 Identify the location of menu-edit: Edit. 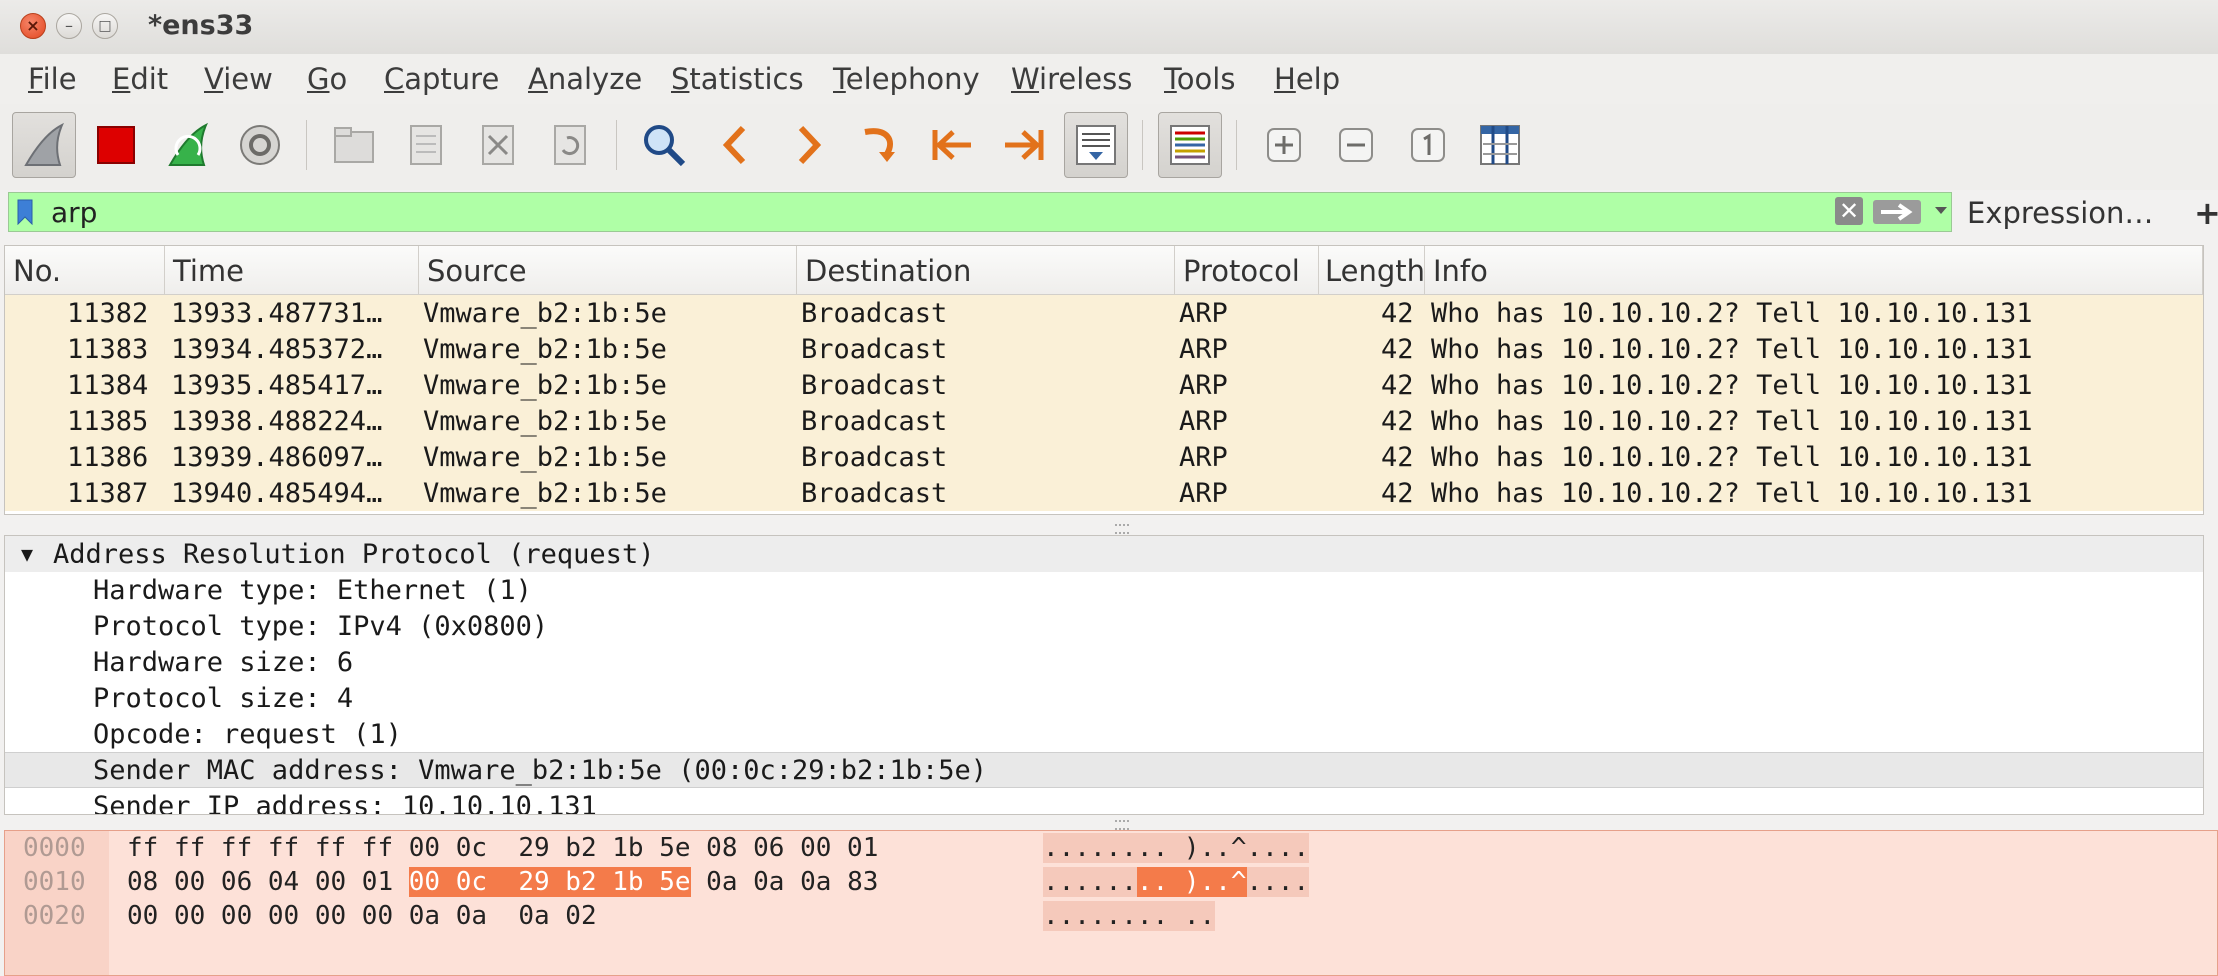
(140, 79).